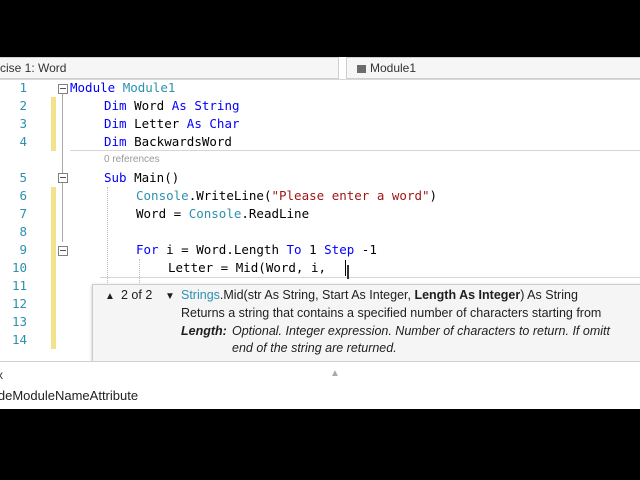  Describe the element at coordinates (279, 213) in the screenshot. I see `method-name: ReadLine` at that location.